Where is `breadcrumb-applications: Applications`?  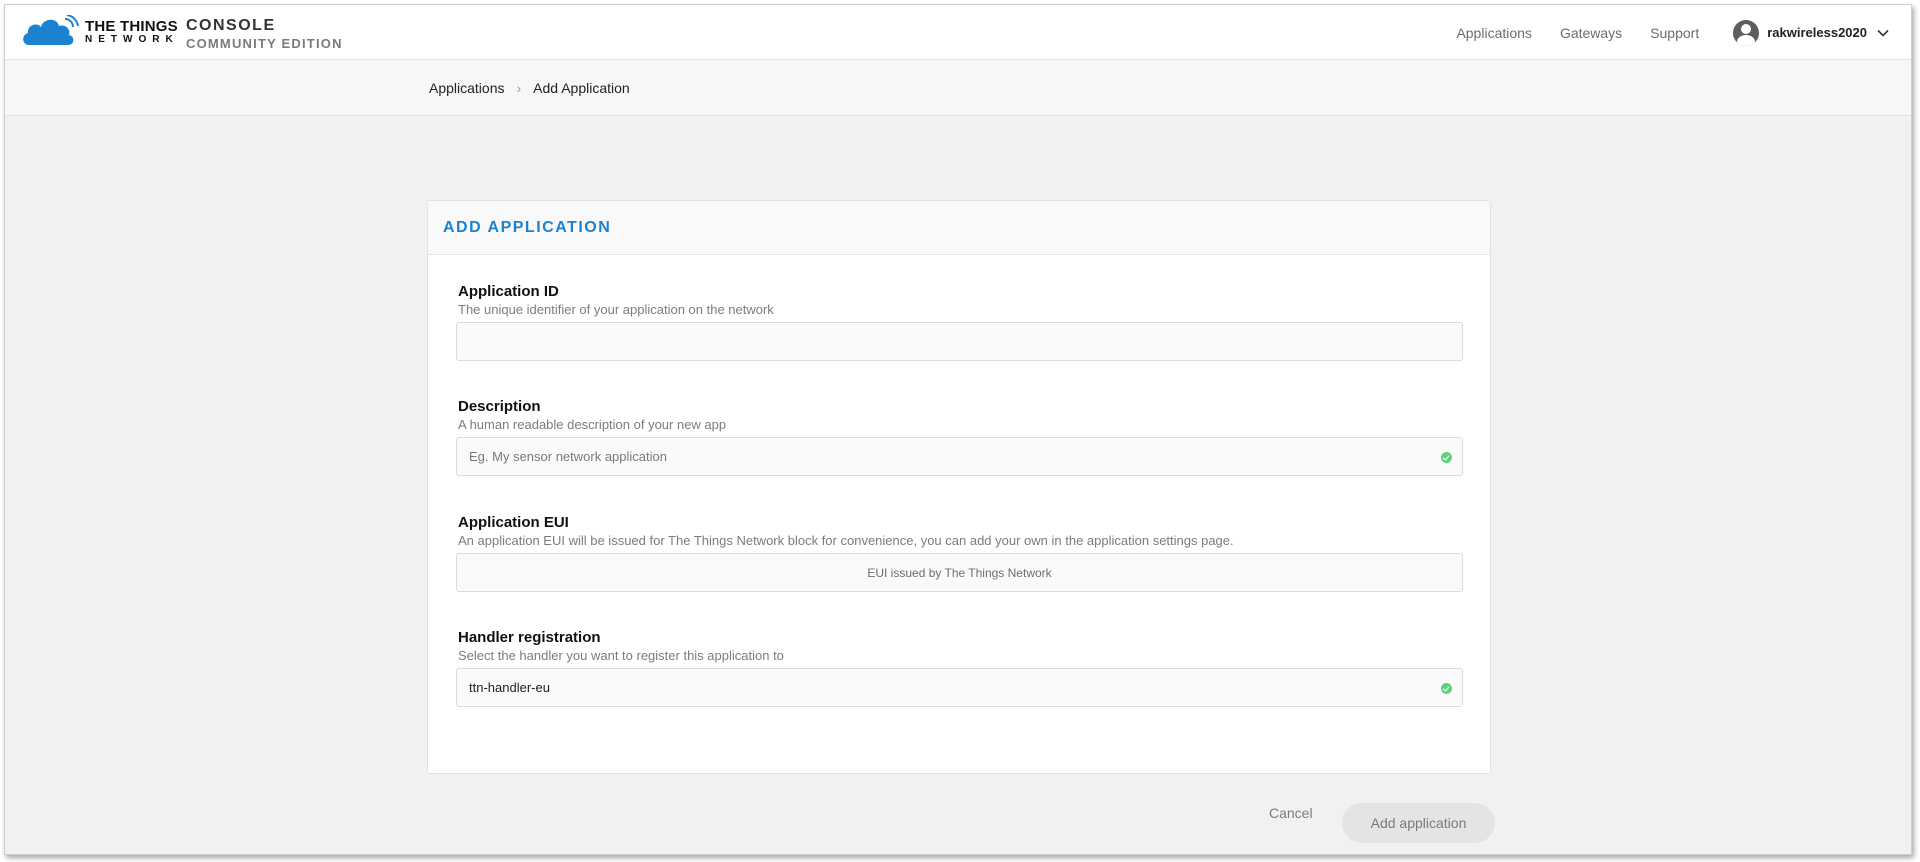 breadcrumb-applications: Applications is located at coordinates (467, 88).